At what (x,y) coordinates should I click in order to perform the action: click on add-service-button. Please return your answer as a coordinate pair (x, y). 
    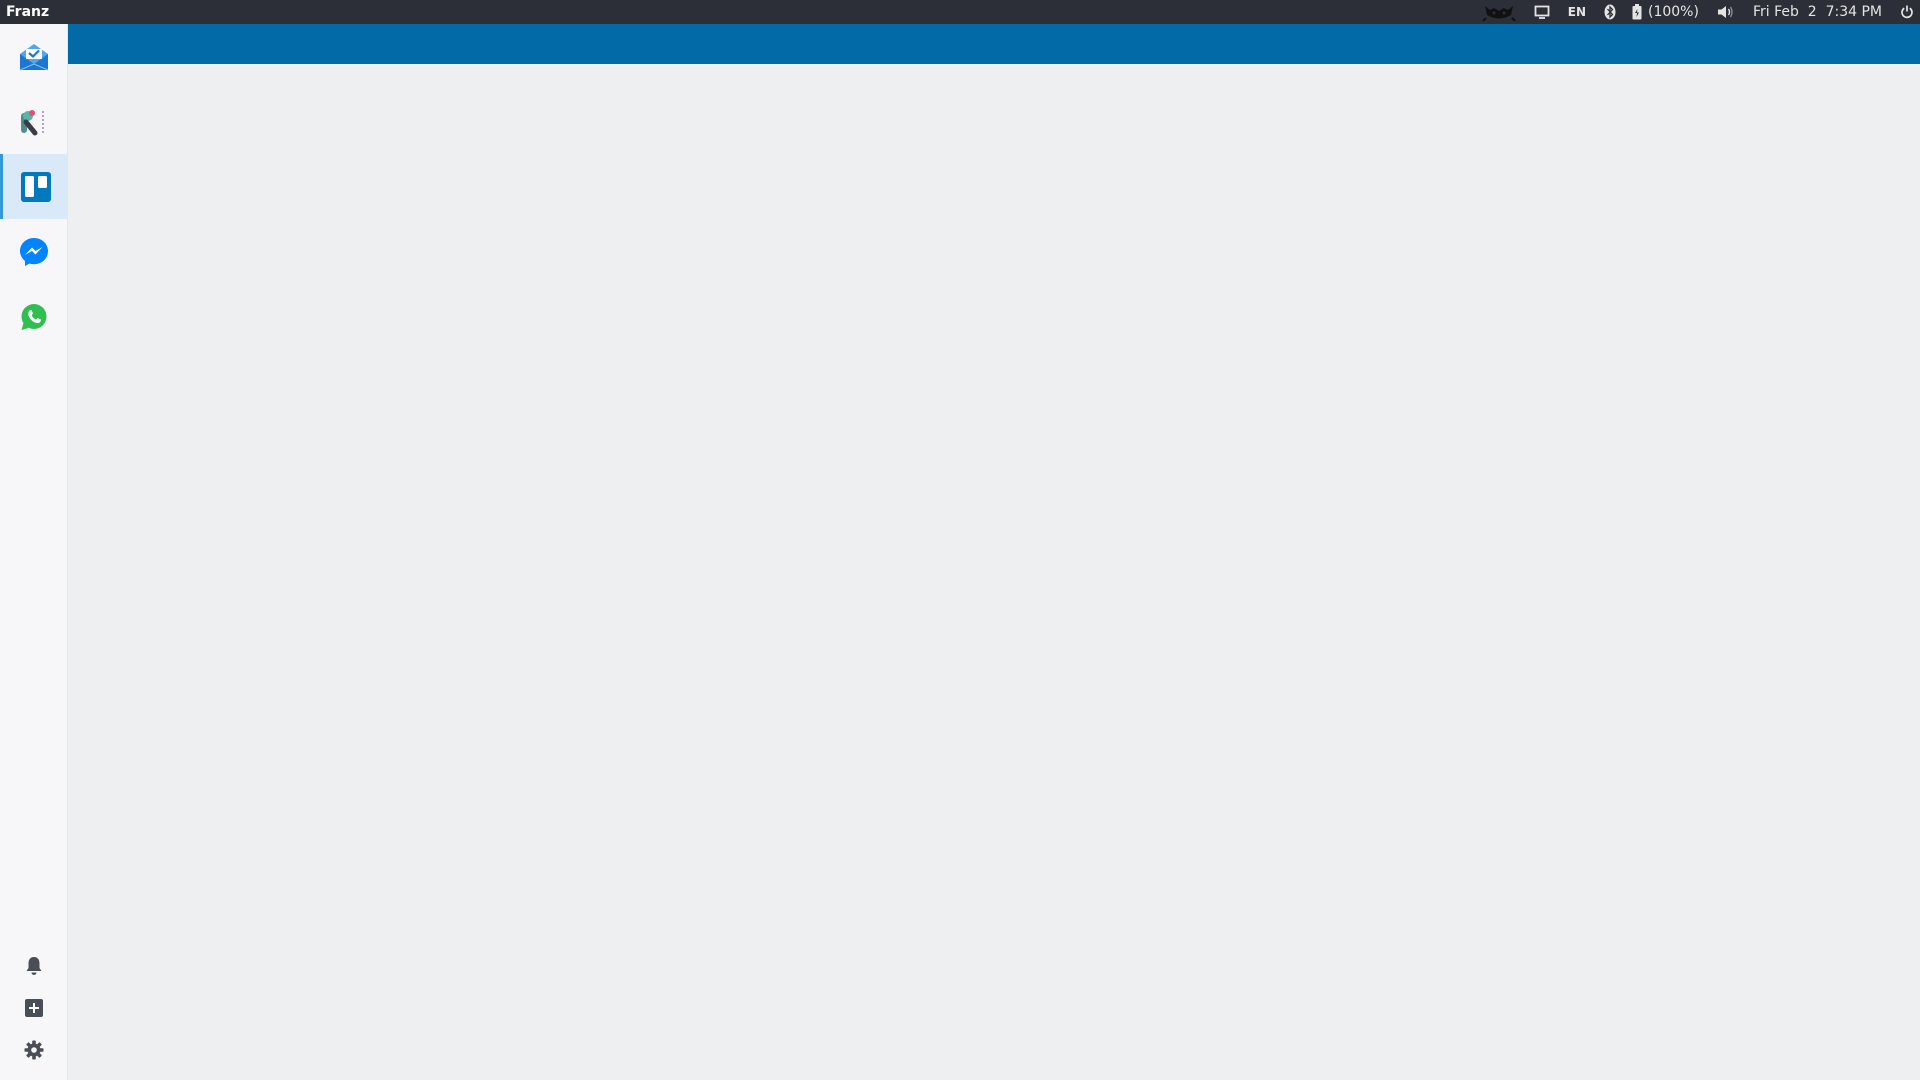
    Looking at the image, I should click on (34, 1008).